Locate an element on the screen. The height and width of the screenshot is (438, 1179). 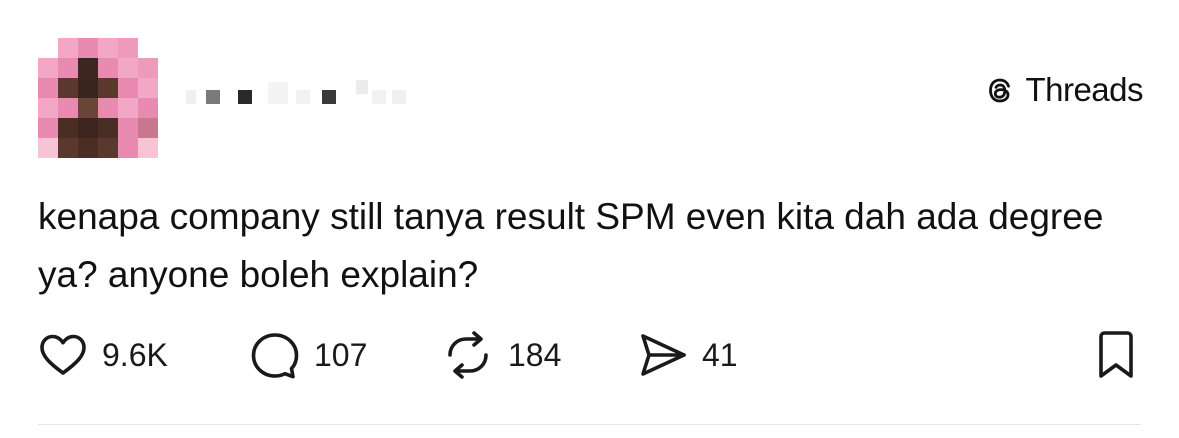
share-count: 41 is located at coordinates (720, 354).